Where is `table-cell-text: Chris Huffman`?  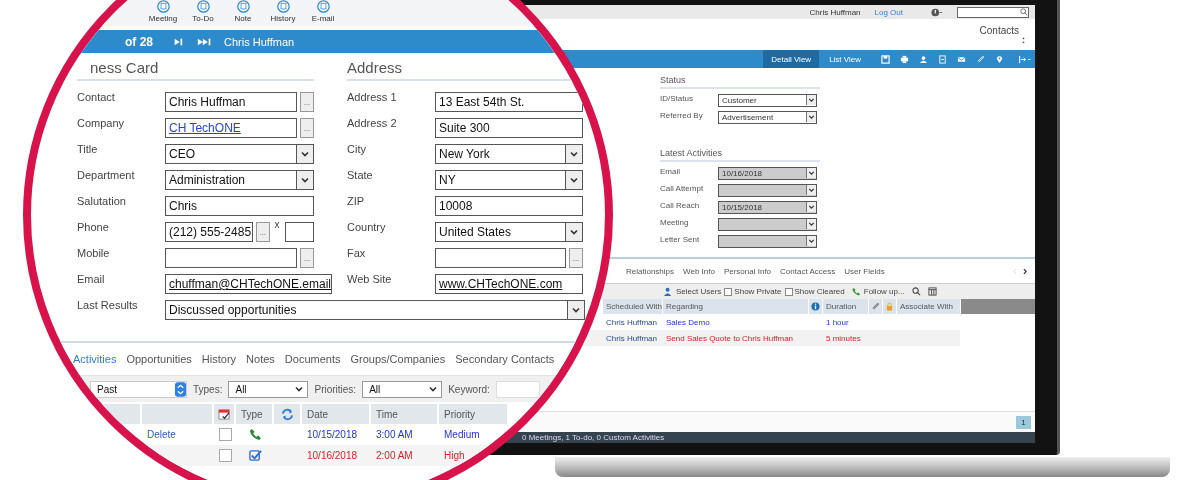 table-cell-text: Chris Huffman is located at coordinates (631, 338).